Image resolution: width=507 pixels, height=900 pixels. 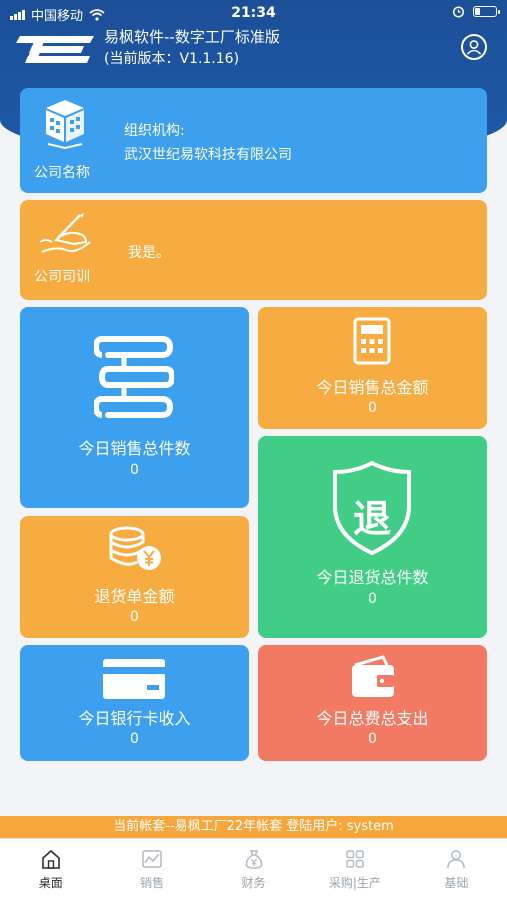 I want to click on sales-qty-value: 0, so click(x=134, y=470).